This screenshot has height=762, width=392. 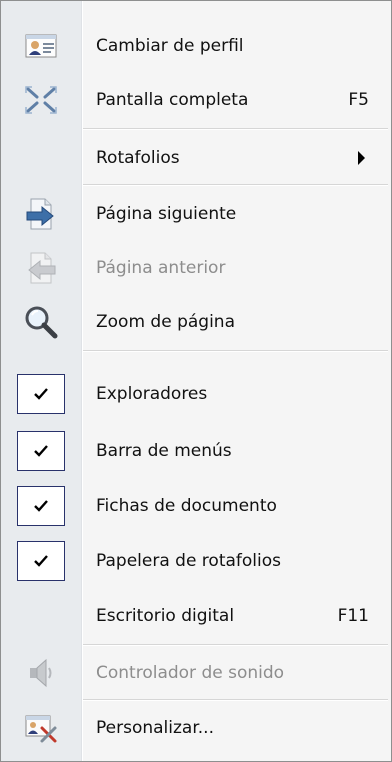 I want to click on profile-card-icon, so click(x=41, y=46).